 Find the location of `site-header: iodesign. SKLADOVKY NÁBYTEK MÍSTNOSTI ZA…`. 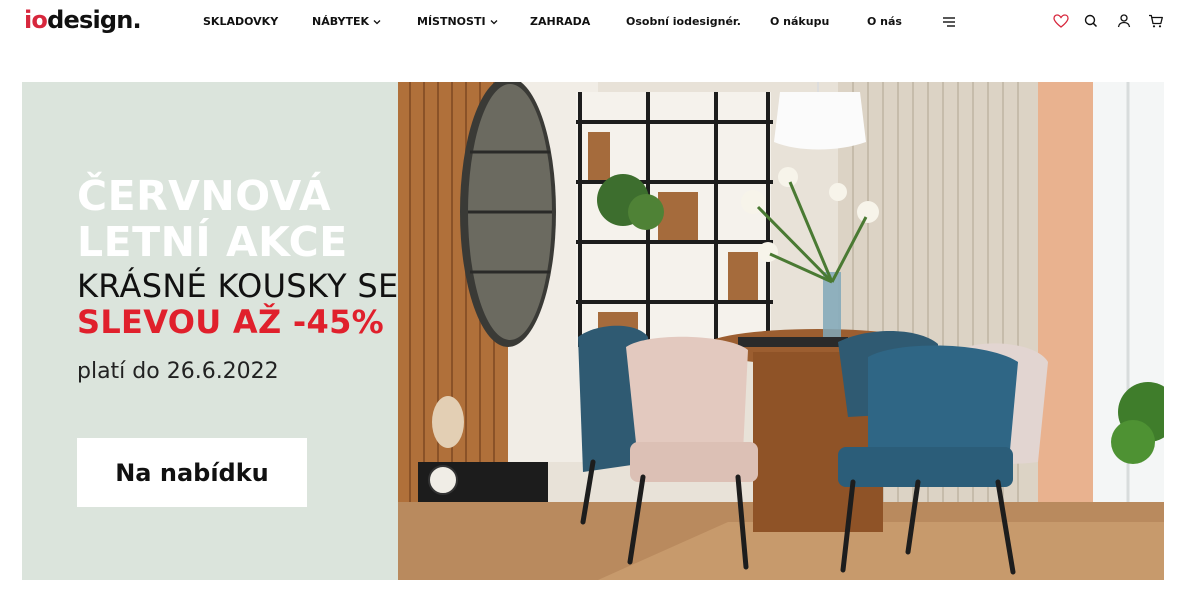

site-header: iodesign. SKLADOVKY NÁBYTEK MÍSTNOSTI ZA… is located at coordinates (600, 22).